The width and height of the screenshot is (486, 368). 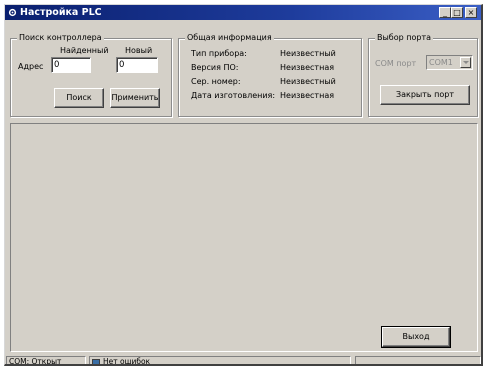 What do you see at coordinates (139, 50) in the screenshot?
I see `new-label: Новый` at bounding box center [139, 50].